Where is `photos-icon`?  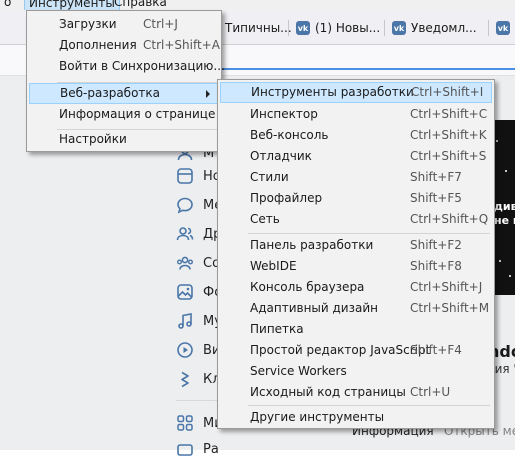 photos-icon is located at coordinates (185, 292).